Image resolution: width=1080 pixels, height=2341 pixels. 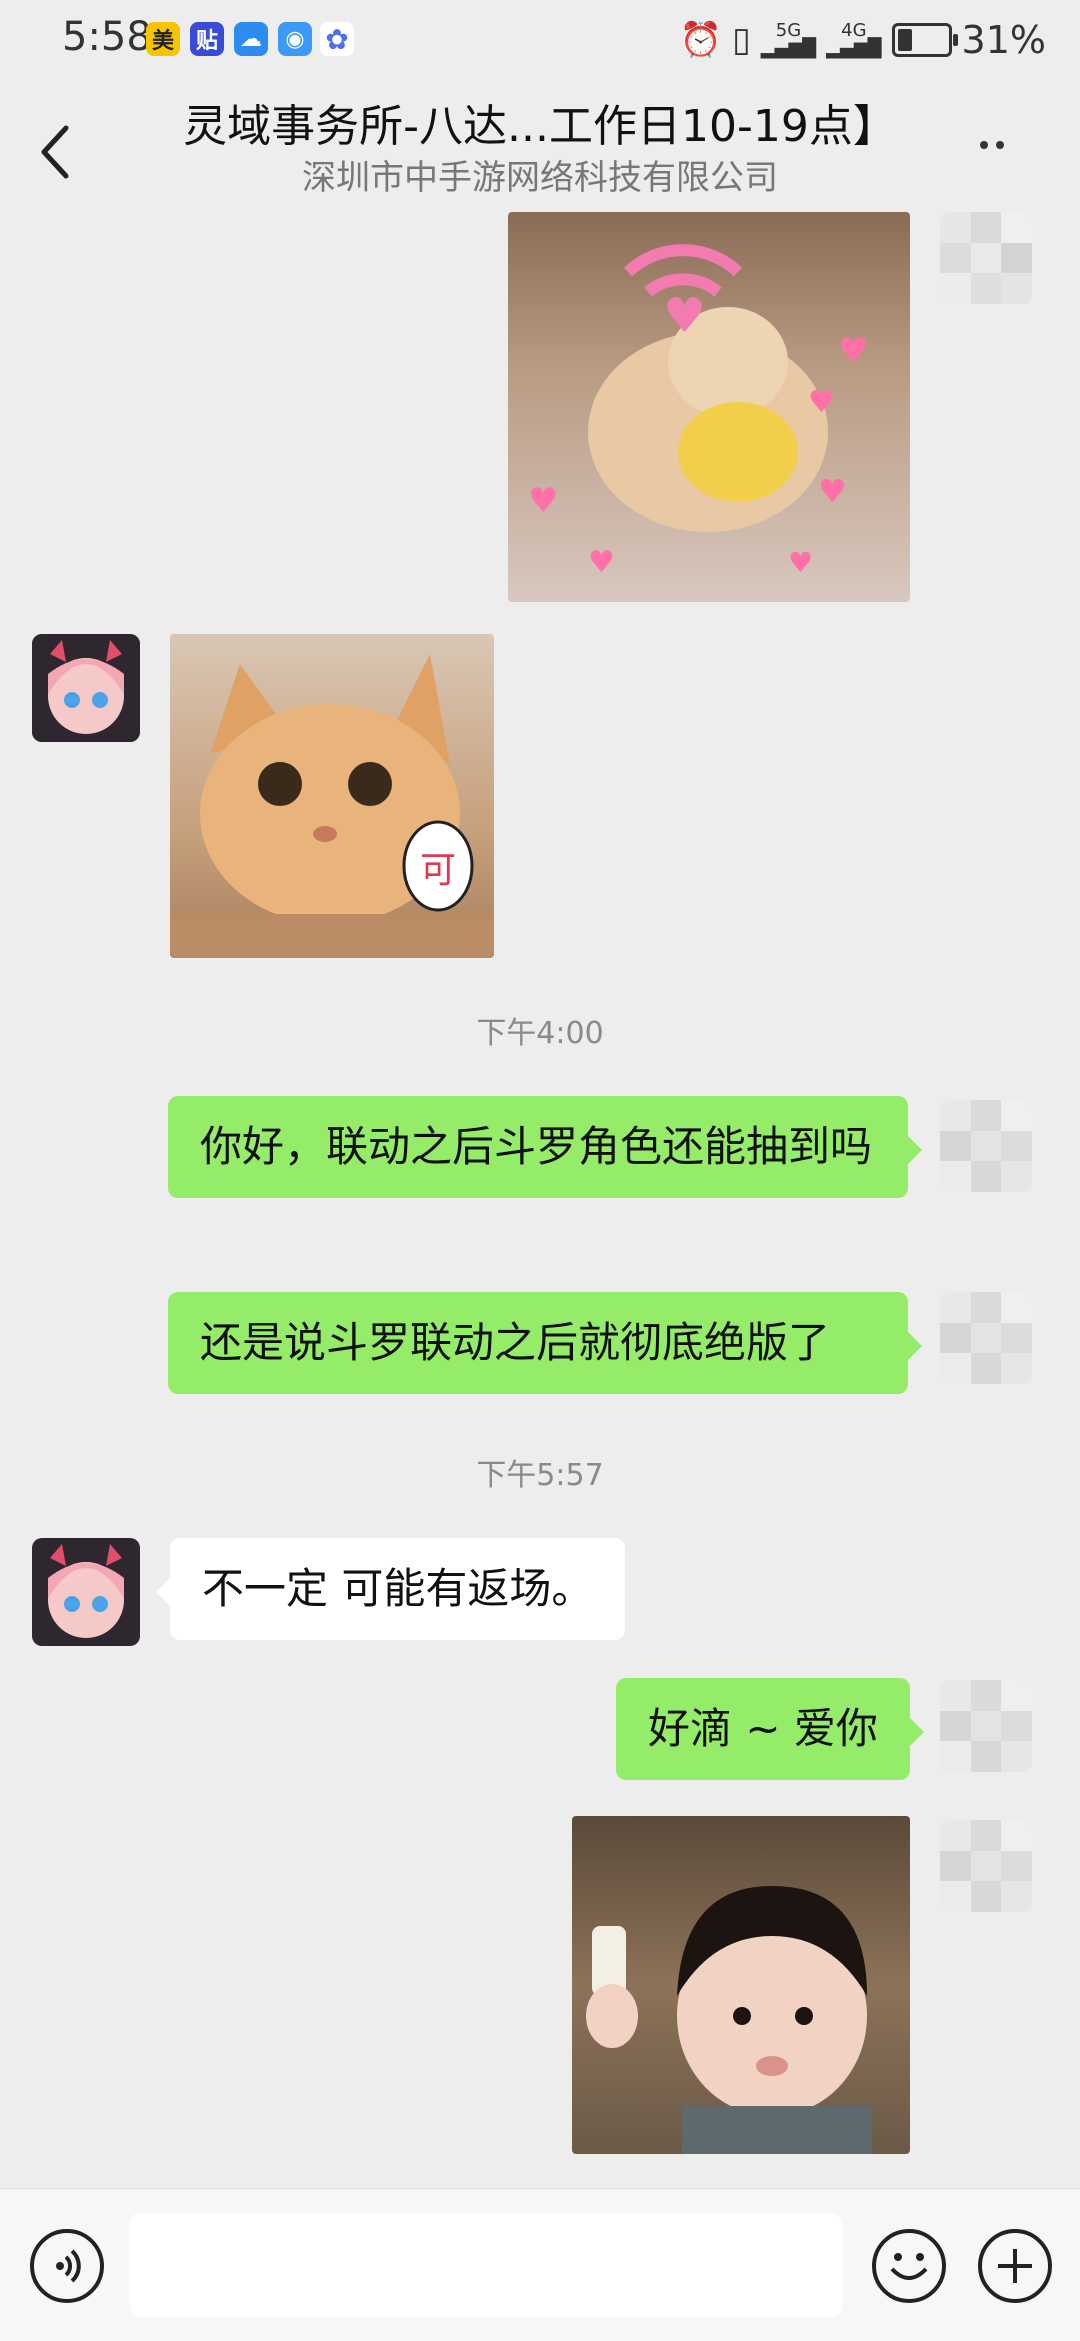 What do you see at coordinates (56, 152) in the screenshot?
I see `back-icon` at bounding box center [56, 152].